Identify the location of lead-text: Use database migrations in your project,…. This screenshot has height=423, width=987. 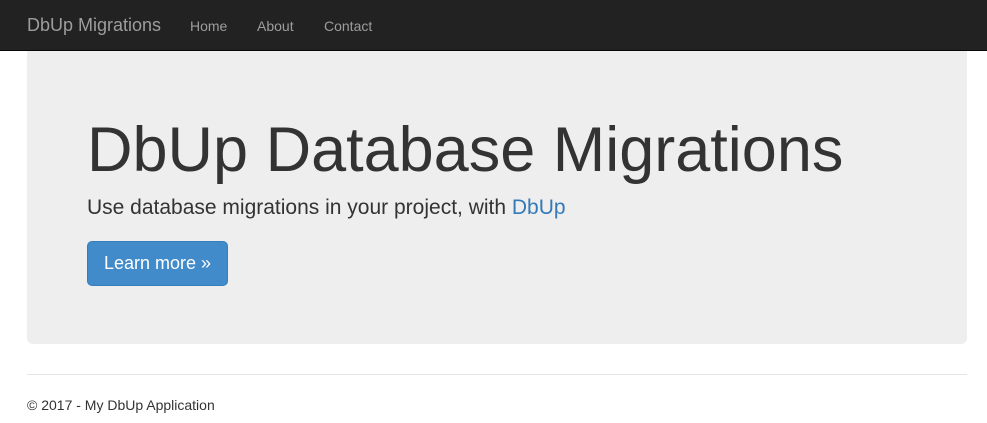
(299, 207).